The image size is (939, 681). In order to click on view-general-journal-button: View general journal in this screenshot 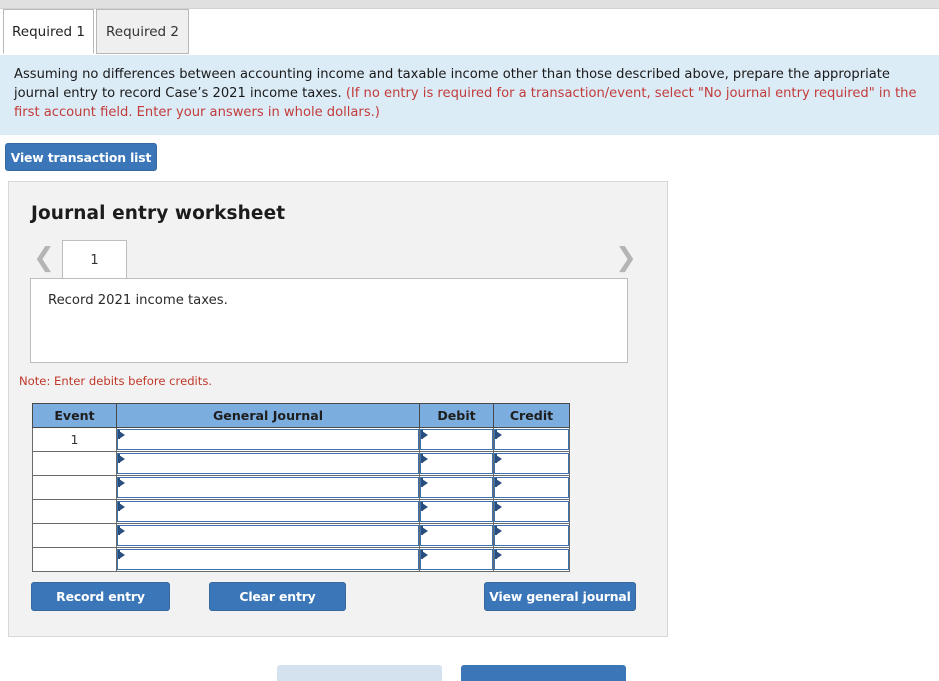, I will do `click(560, 596)`.